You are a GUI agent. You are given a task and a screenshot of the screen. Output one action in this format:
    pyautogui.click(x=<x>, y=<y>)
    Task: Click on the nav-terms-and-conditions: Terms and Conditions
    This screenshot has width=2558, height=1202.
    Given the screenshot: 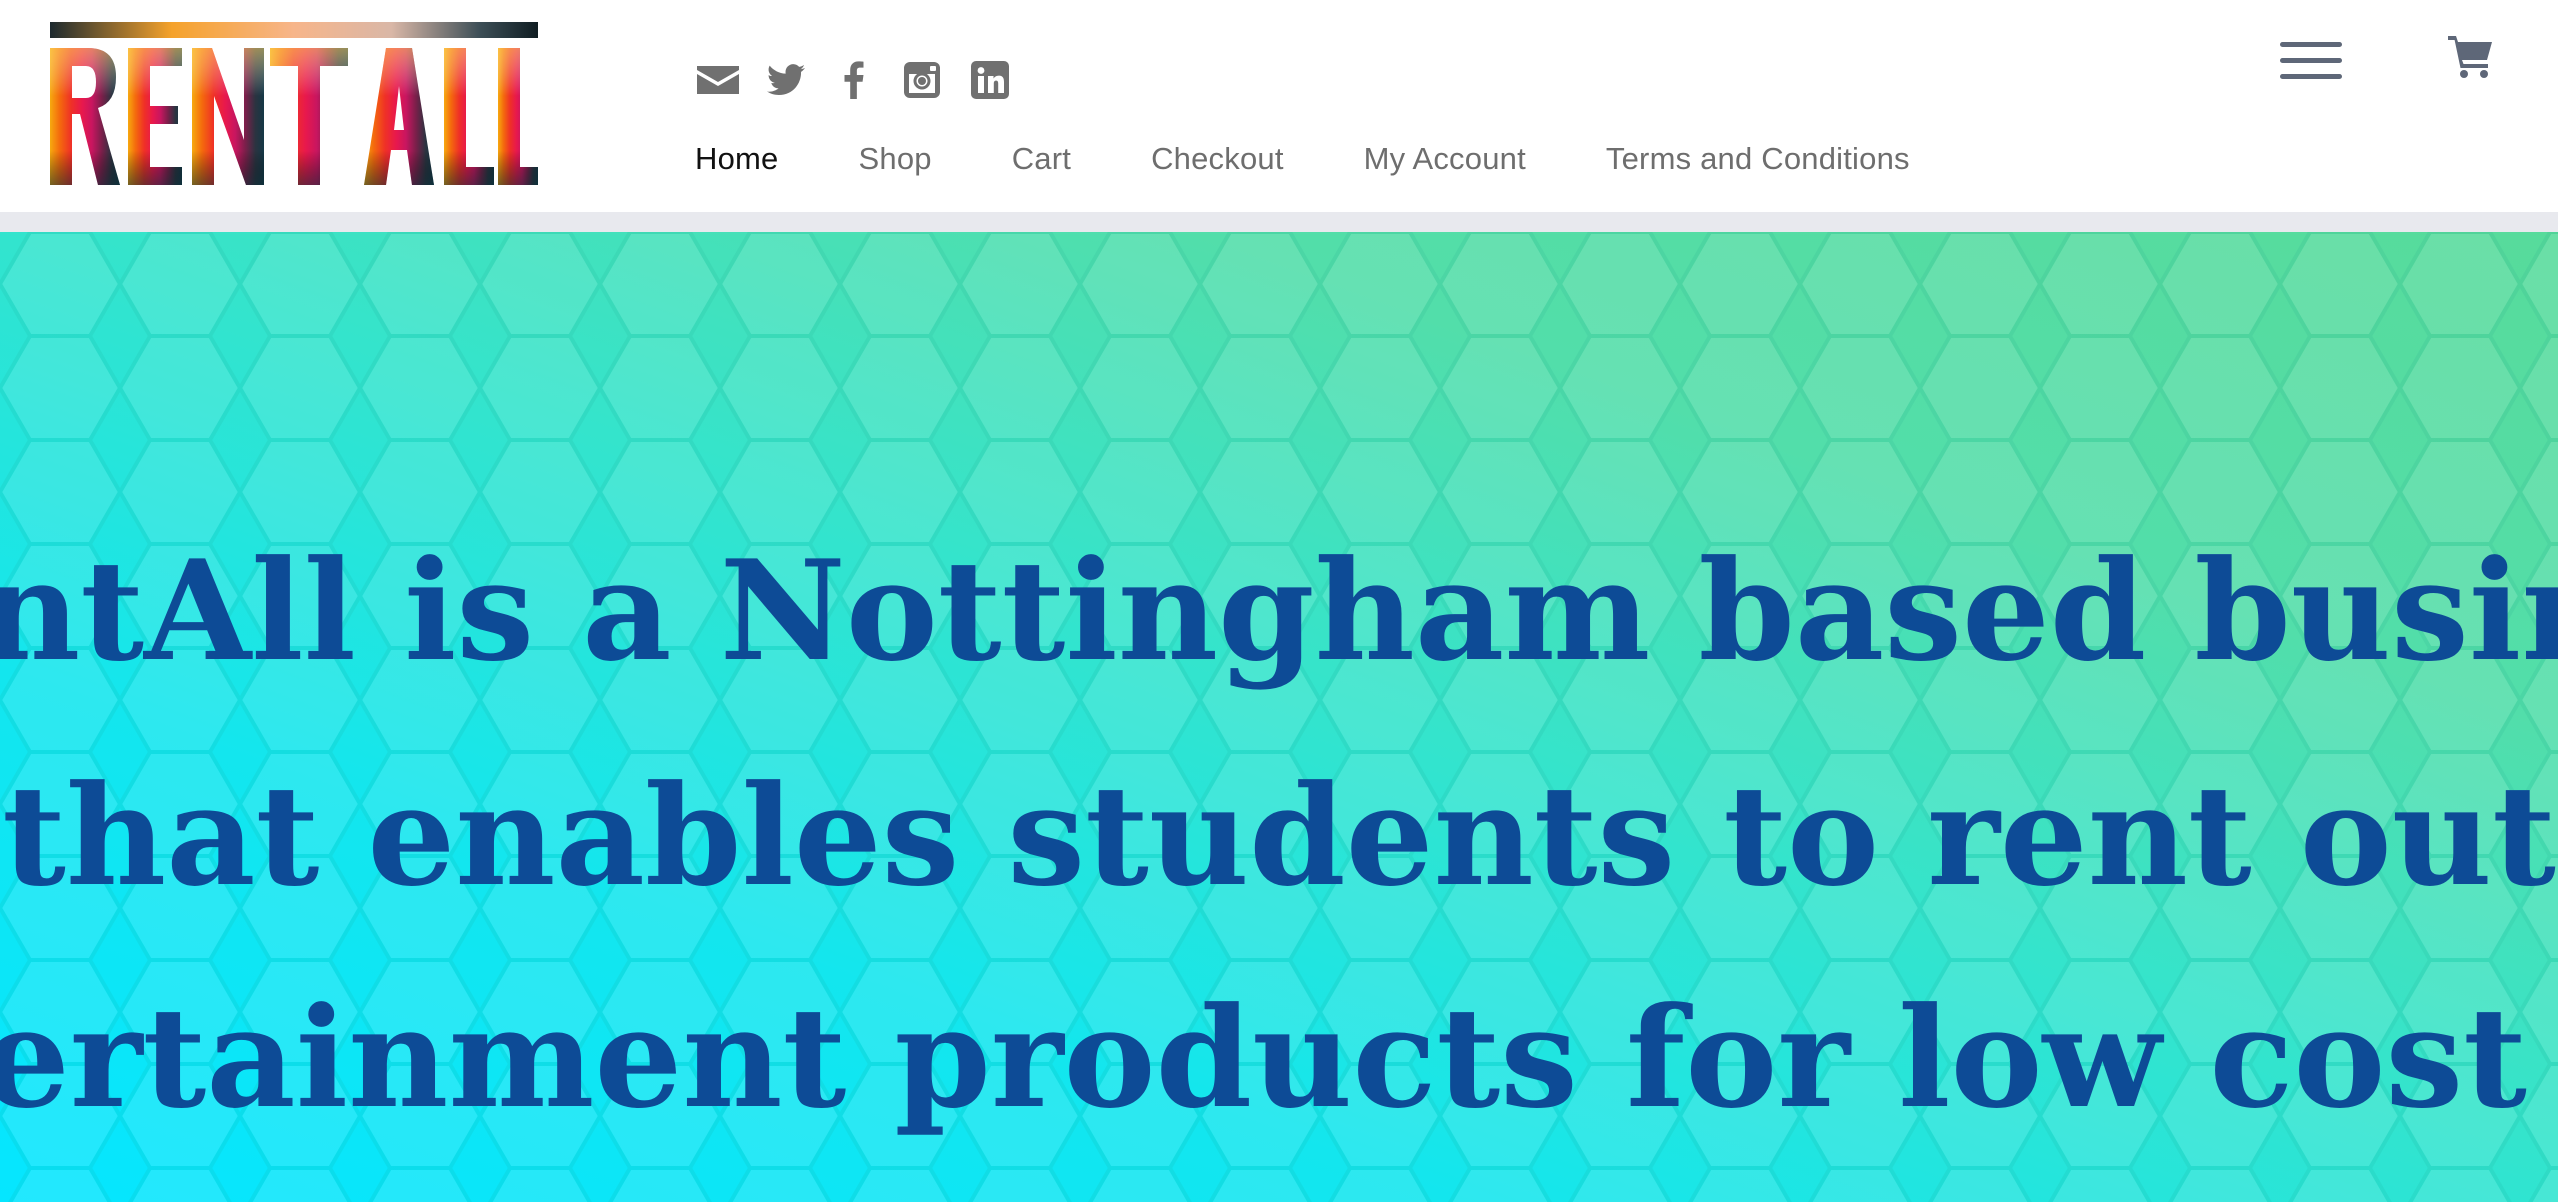 What is the action you would take?
    pyautogui.click(x=1758, y=159)
    